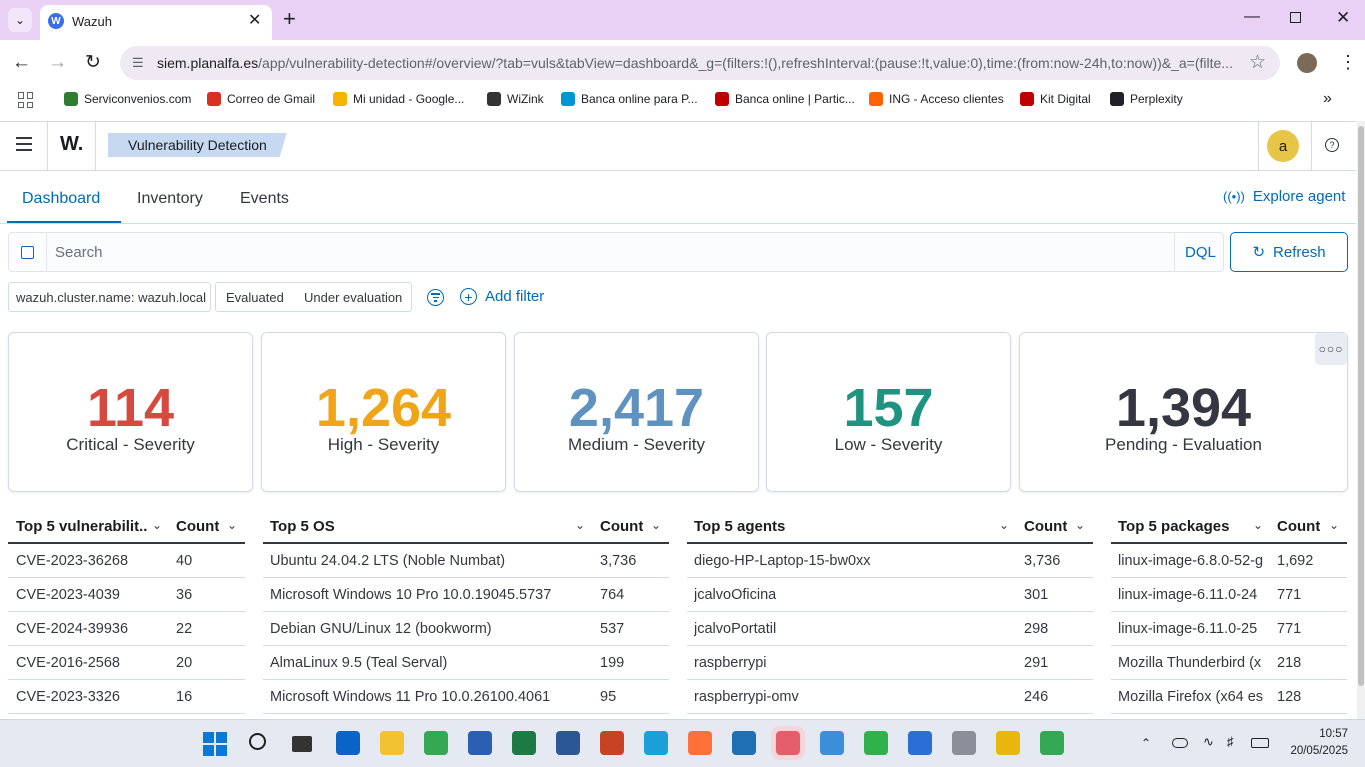 The width and height of the screenshot is (1365, 767). I want to click on bookmark-serviconvenios: Serviconvenios.com, so click(127, 99).